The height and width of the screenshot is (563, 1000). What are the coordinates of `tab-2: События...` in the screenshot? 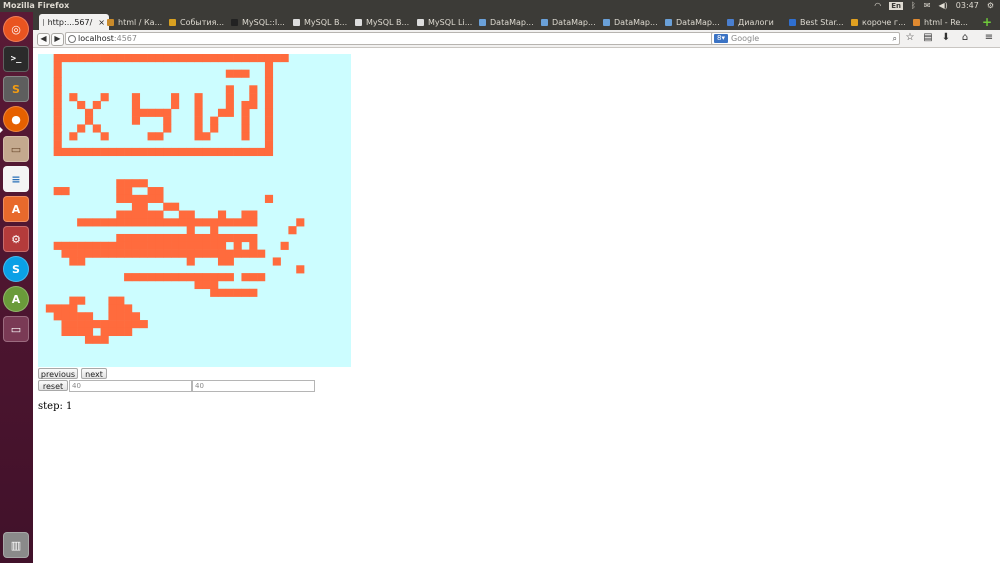 It's located at (198, 22).